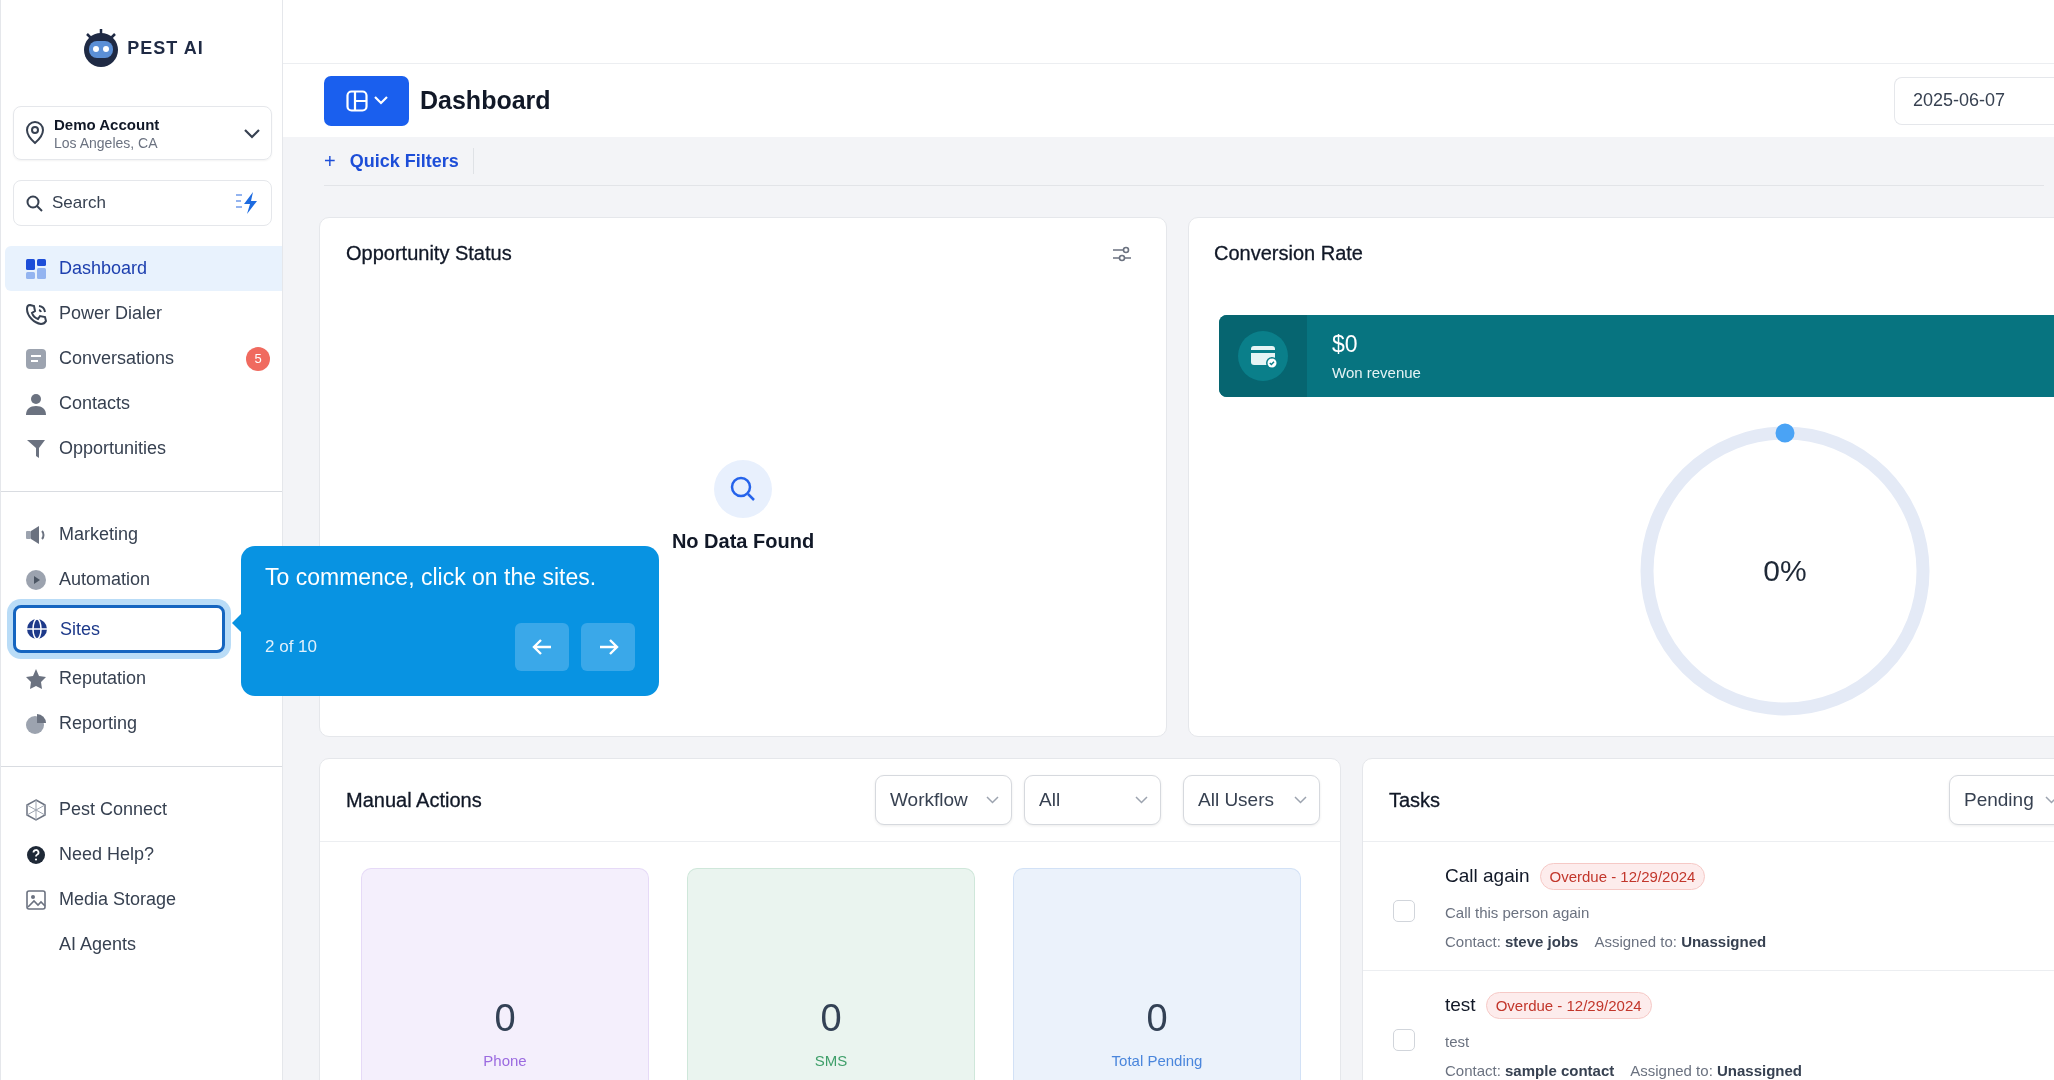  I want to click on arrow-left-icon, so click(542, 647).